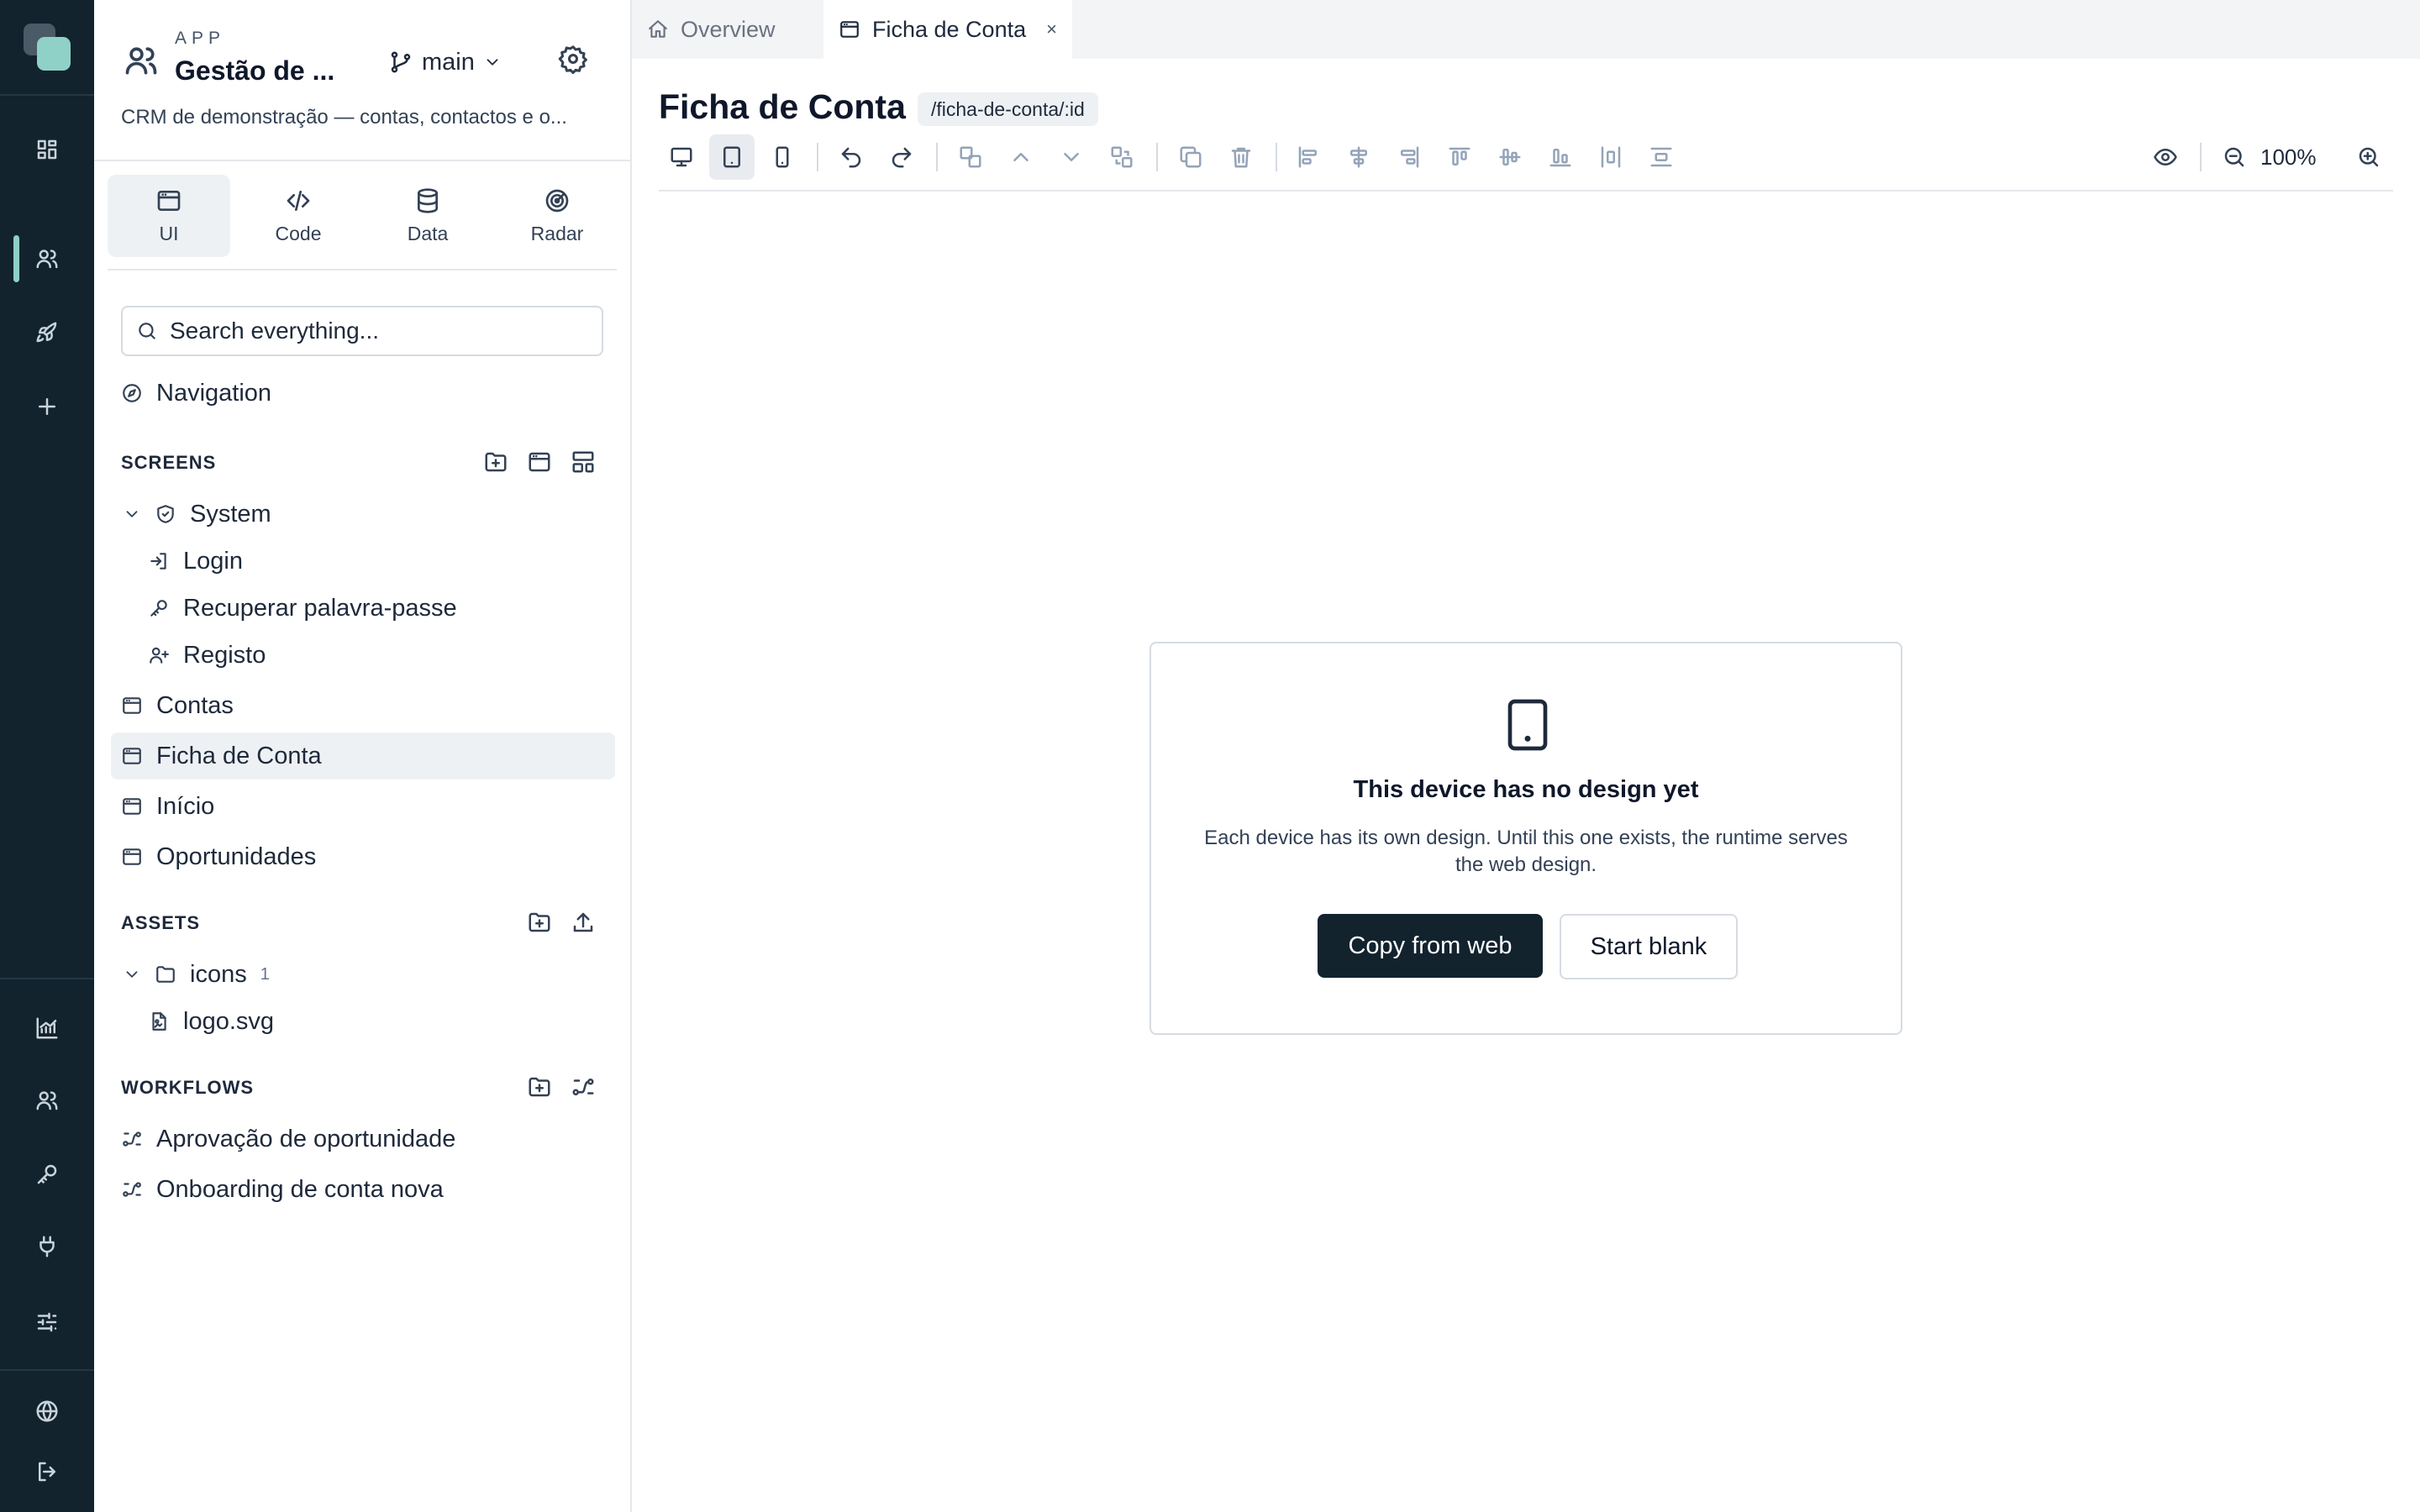 The width and height of the screenshot is (2420, 1512). I want to click on sidebar-group-system: System, so click(363, 514).